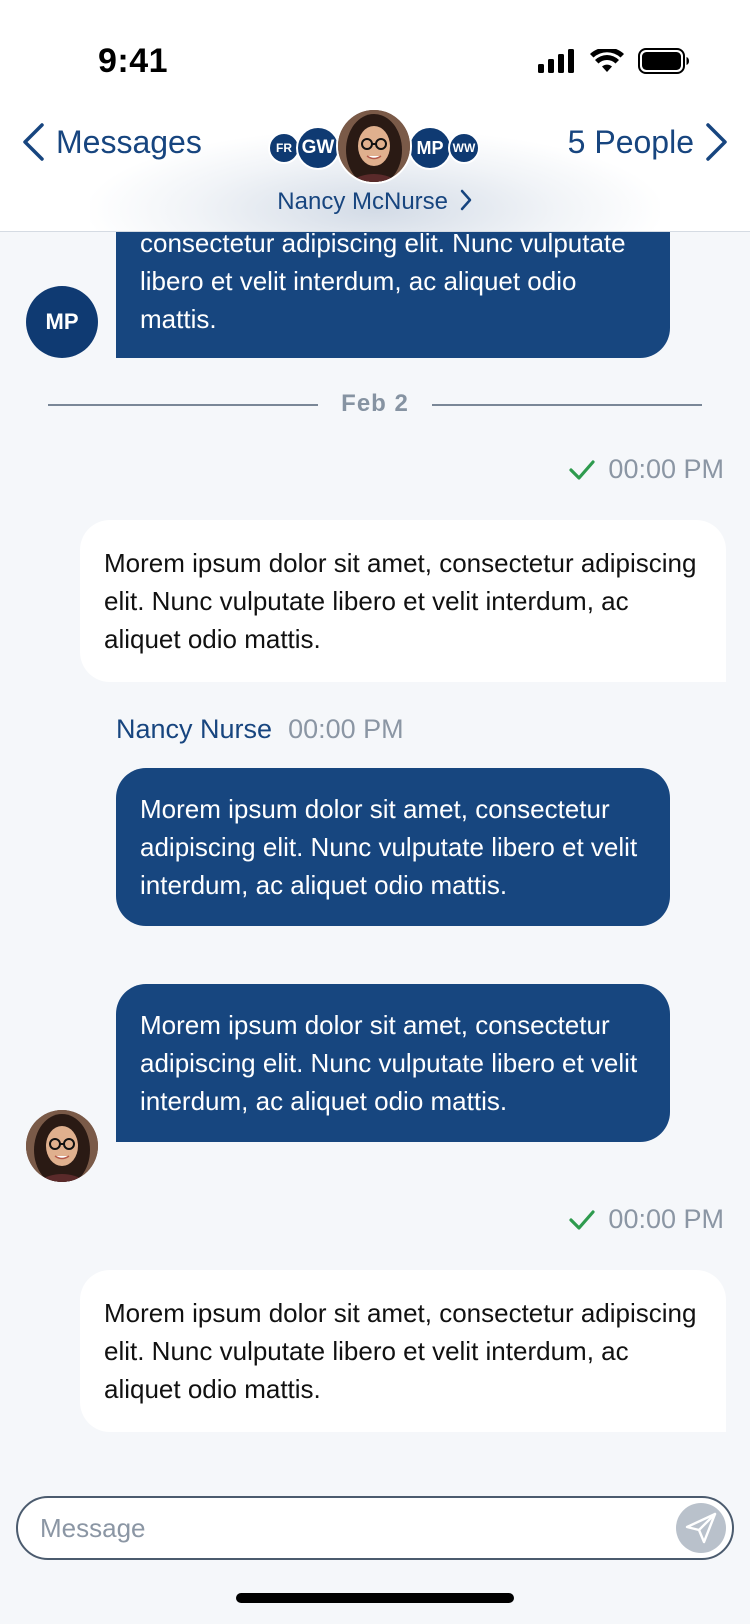  What do you see at coordinates (375, 1598) in the screenshot?
I see `home-indicator` at bounding box center [375, 1598].